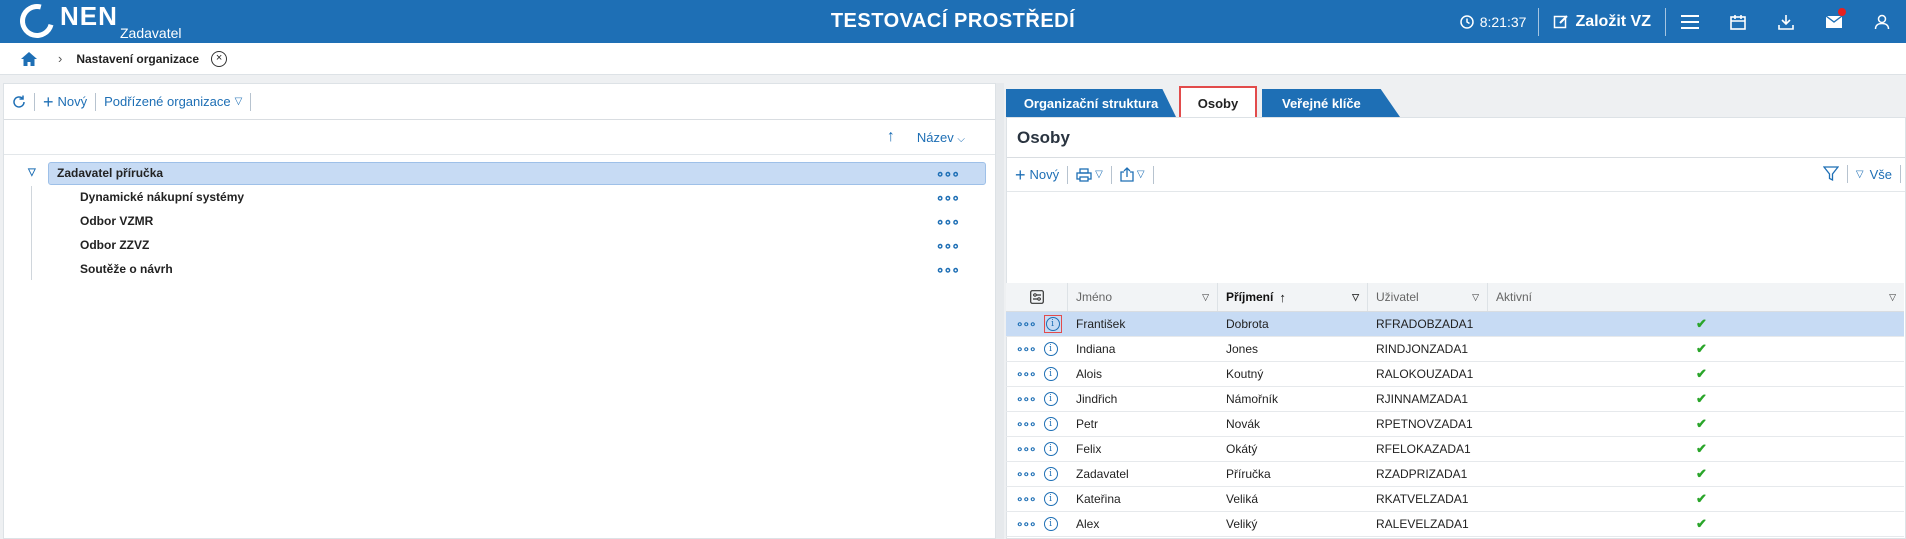  I want to click on filter-button, so click(1830, 174).